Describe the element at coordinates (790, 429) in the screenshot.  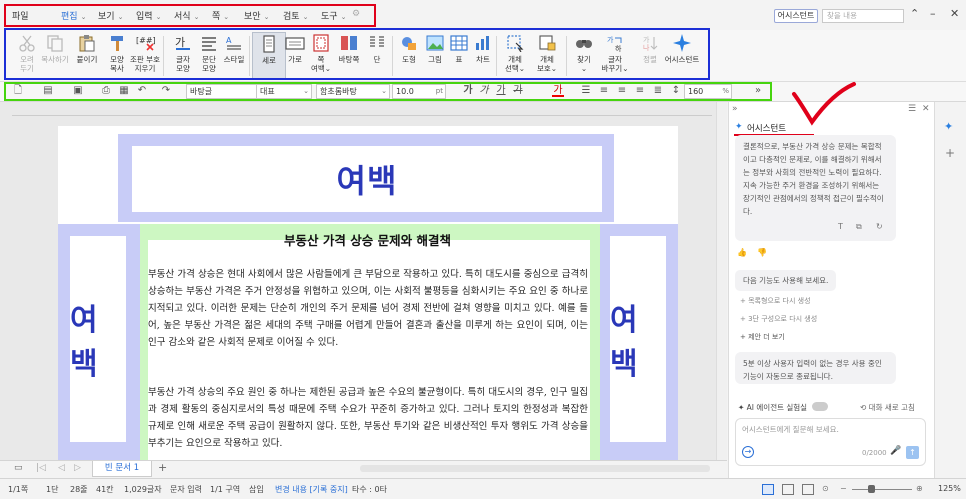
I see `chat-input: 어시스턴트에게 질문해 보세요.` at that location.